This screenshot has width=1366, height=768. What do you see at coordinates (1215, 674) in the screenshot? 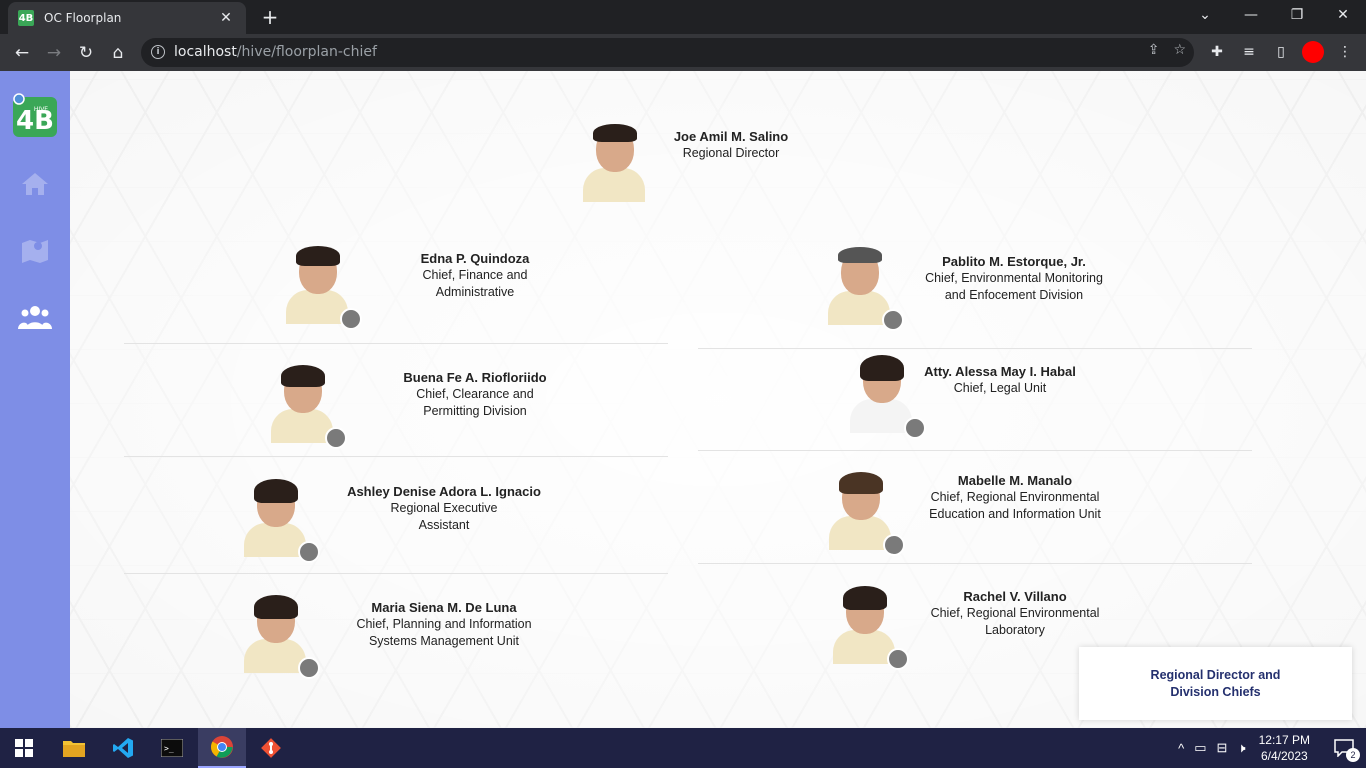
I see `legend-line: Regional Director and` at bounding box center [1215, 674].